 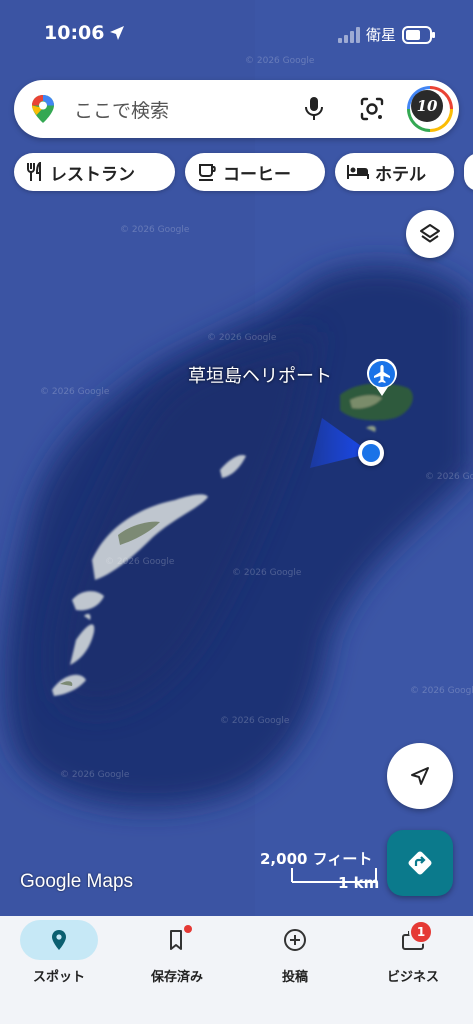 What do you see at coordinates (177, 940) in the screenshot?
I see `bookmark-icon` at bounding box center [177, 940].